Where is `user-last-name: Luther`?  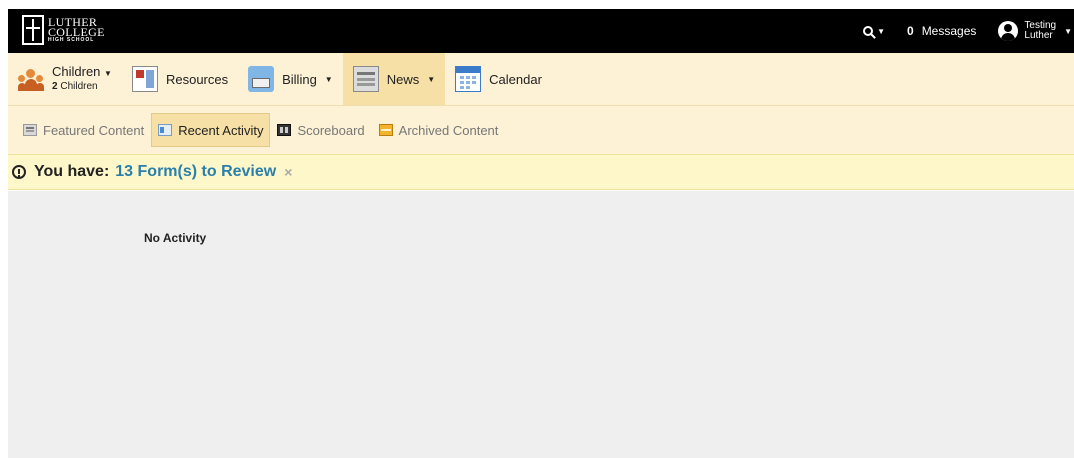 user-last-name: Luther is located at coordinates (1038, 35).